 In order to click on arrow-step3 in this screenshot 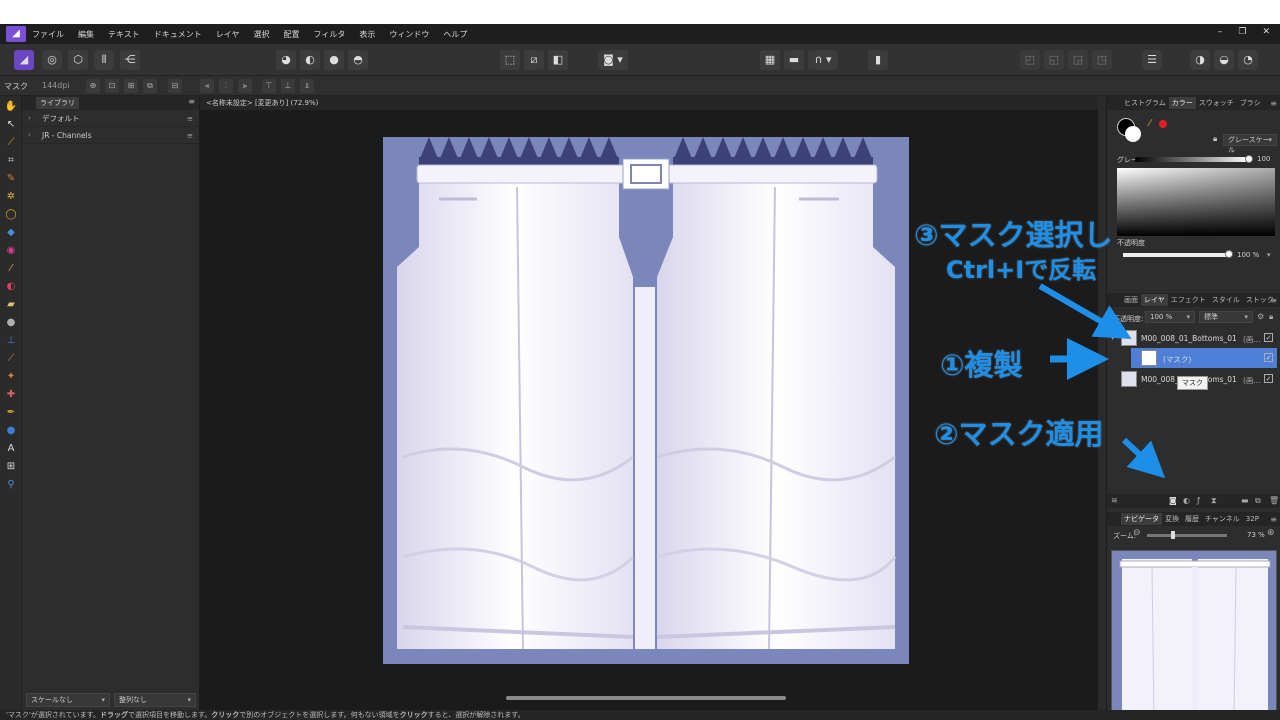, I will do `click(1085, 311)`.